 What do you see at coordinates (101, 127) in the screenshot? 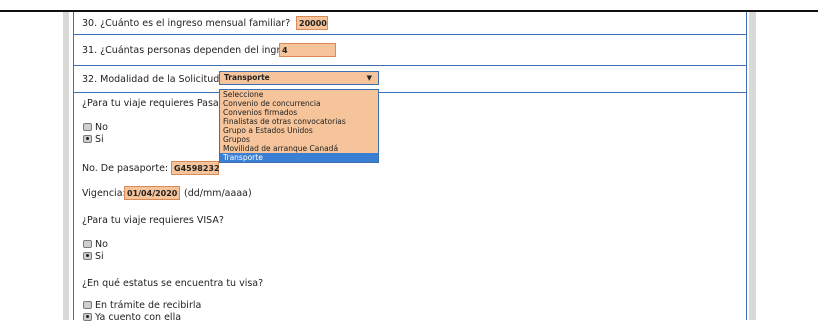
I see `passport-no-label: No` at bounding box center [101, 127].